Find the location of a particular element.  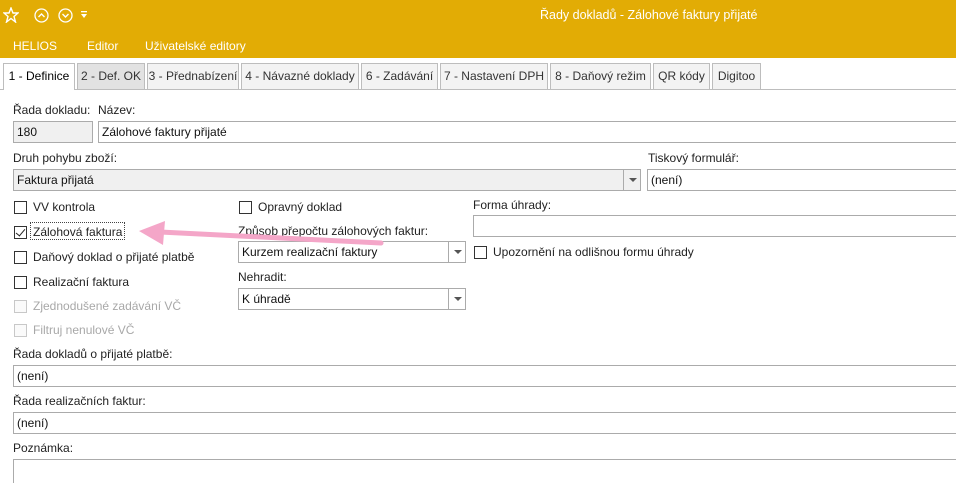

zpusob-prepoctu-select: Kurzem realizační faktury is located at coordinates (352, 252).